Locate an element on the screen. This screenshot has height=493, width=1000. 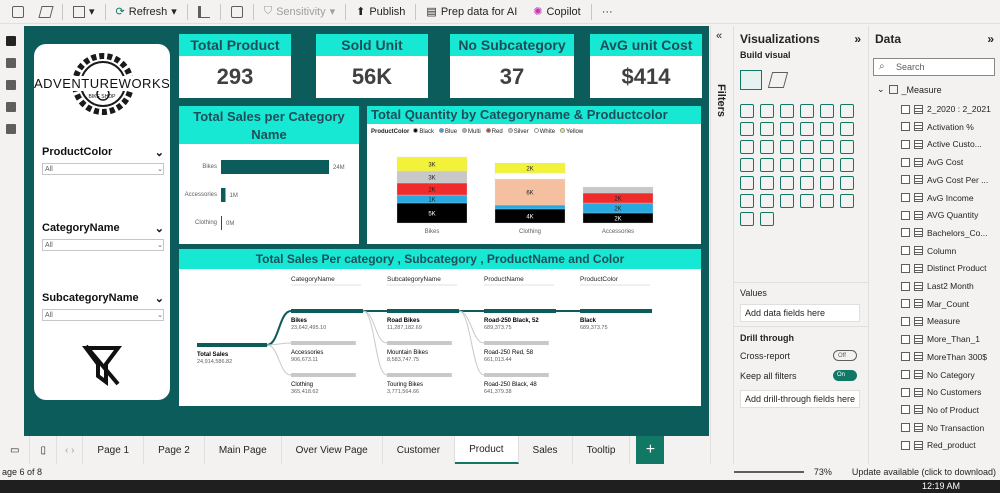
cross-report-toggle: Off is located at coordinates (845, 355).